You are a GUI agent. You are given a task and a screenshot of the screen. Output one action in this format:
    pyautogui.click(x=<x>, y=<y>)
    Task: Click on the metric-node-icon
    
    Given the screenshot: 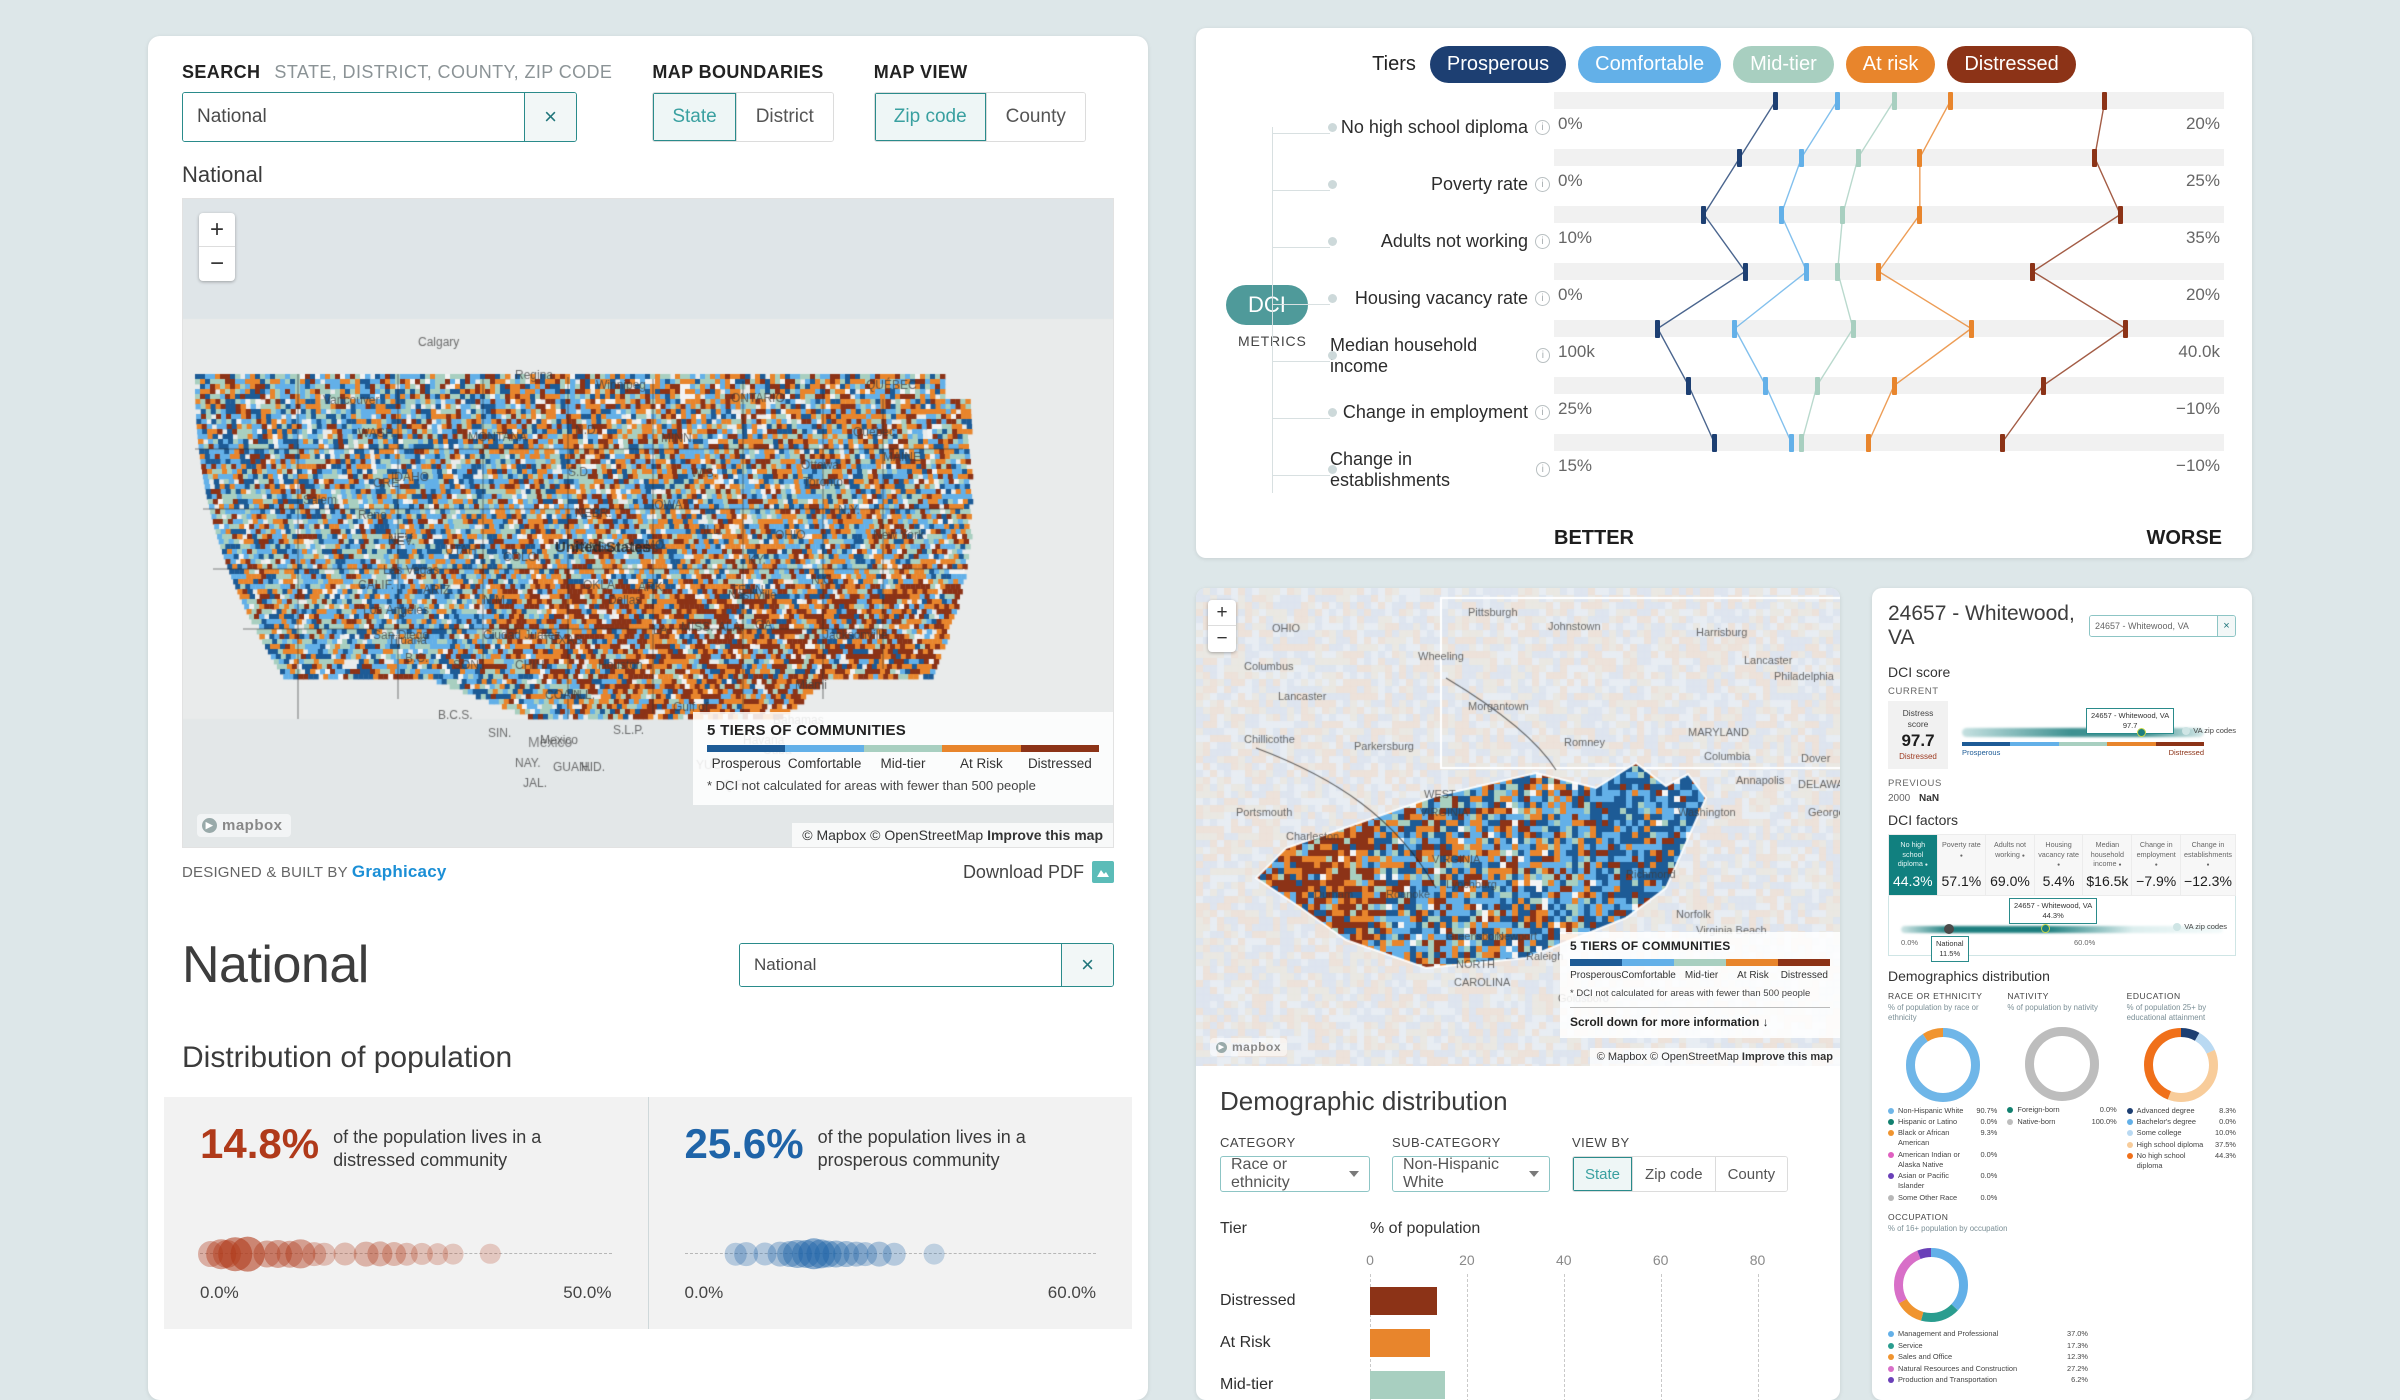 What is the action you would take?
    pyautogui.click(x=1332, y=355)
    